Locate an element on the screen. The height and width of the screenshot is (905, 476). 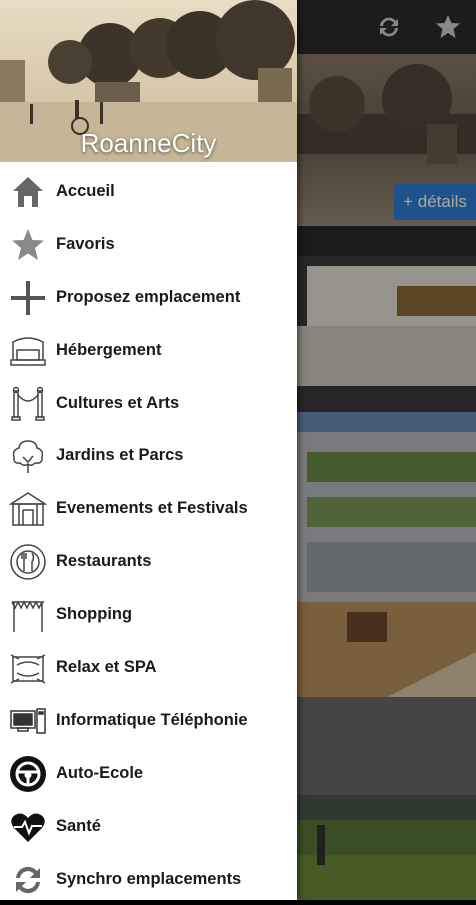
menu-item-relax-spa: Relax et SPA is located at coordinates (148, 667).